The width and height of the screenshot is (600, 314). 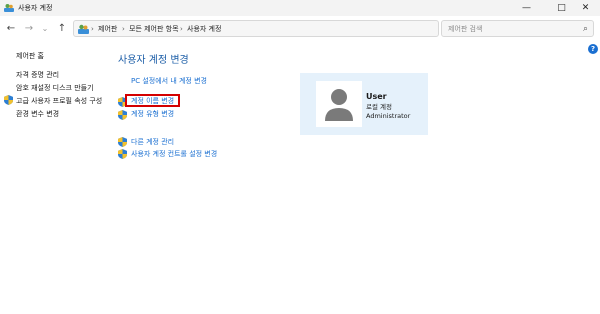 What do you see at coordinates (465, 29) in the screenshot?
I see `search-input: 제어판 검색` at bounding box center [465, 29].